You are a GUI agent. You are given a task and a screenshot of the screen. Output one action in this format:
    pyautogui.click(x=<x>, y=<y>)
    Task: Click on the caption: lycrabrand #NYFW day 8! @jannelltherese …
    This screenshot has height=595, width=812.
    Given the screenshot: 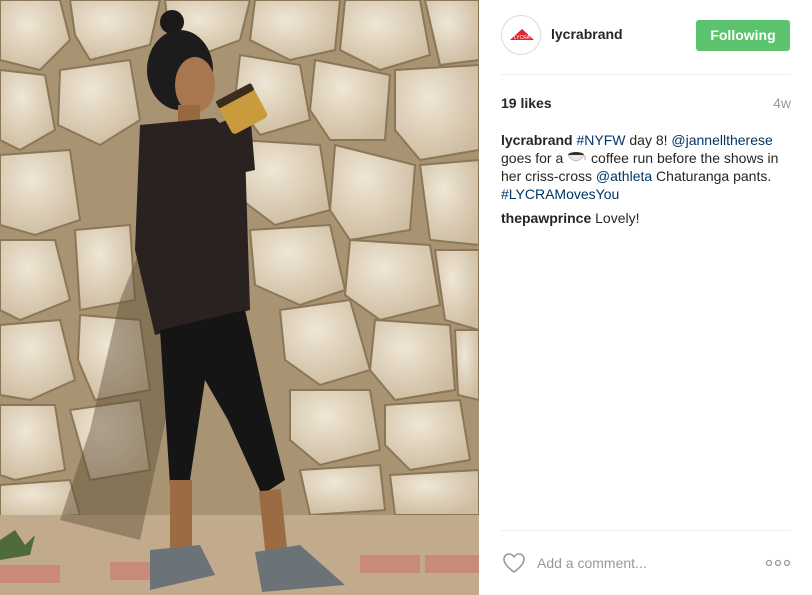 What is the action you would take?
    pyautogui.click(x=646, y=167)
    